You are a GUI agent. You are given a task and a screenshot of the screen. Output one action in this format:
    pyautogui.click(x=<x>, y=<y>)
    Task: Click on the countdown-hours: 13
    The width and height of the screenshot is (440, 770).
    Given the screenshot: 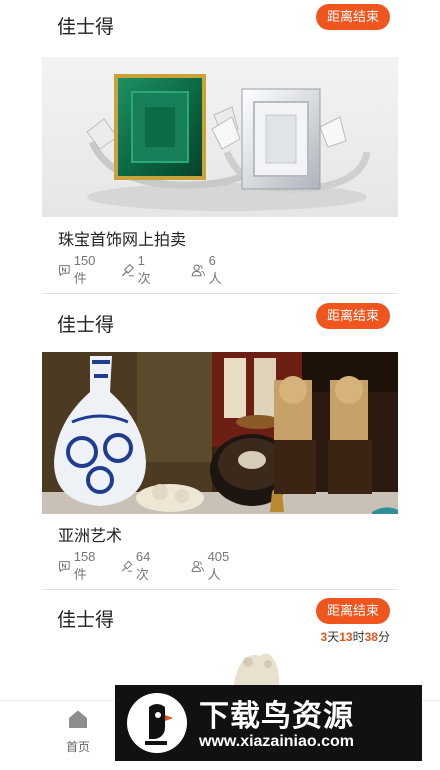 What is the action you would take?
    pyautogui.click(x=346, y=637)
    